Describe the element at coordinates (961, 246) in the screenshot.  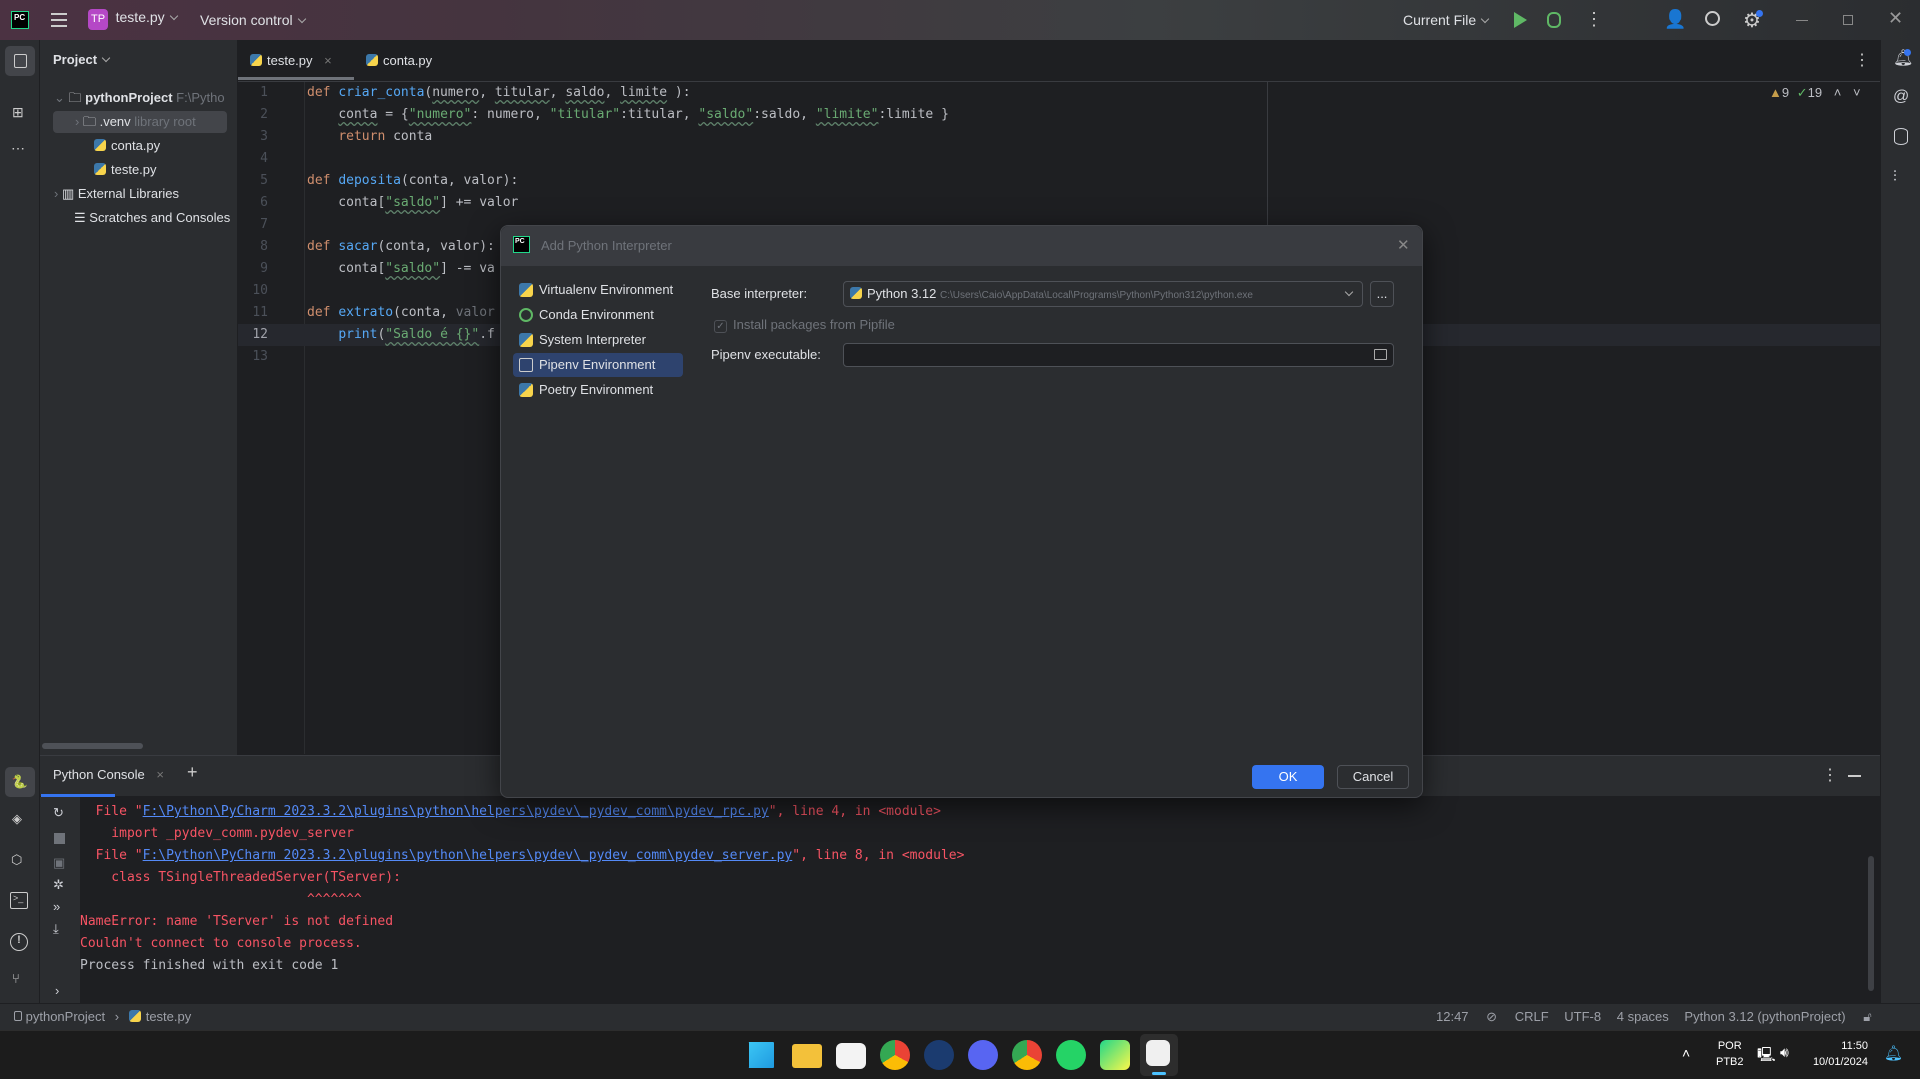
I see `dialog-title-bar: PC Add Python Interpreter ✕` at that location.